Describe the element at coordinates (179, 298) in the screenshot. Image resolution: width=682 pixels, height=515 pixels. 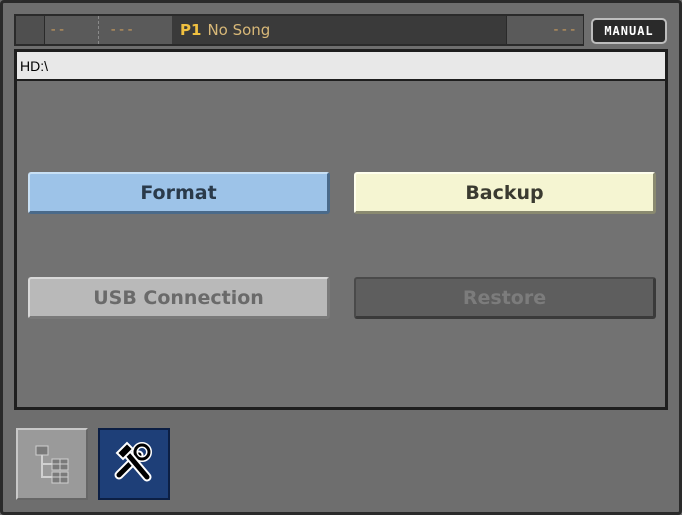
I see `usb-connection-button: USB Connection` at that location.